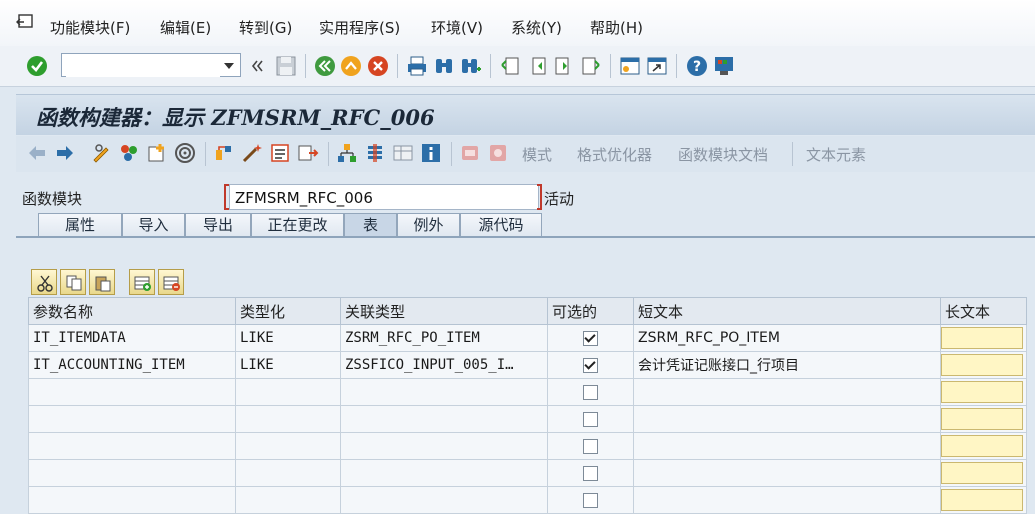  What do you see at coordinates (80, 225) in the screenshot?
I see `tab-attributes: 属性` at bounding box center [80, 225].